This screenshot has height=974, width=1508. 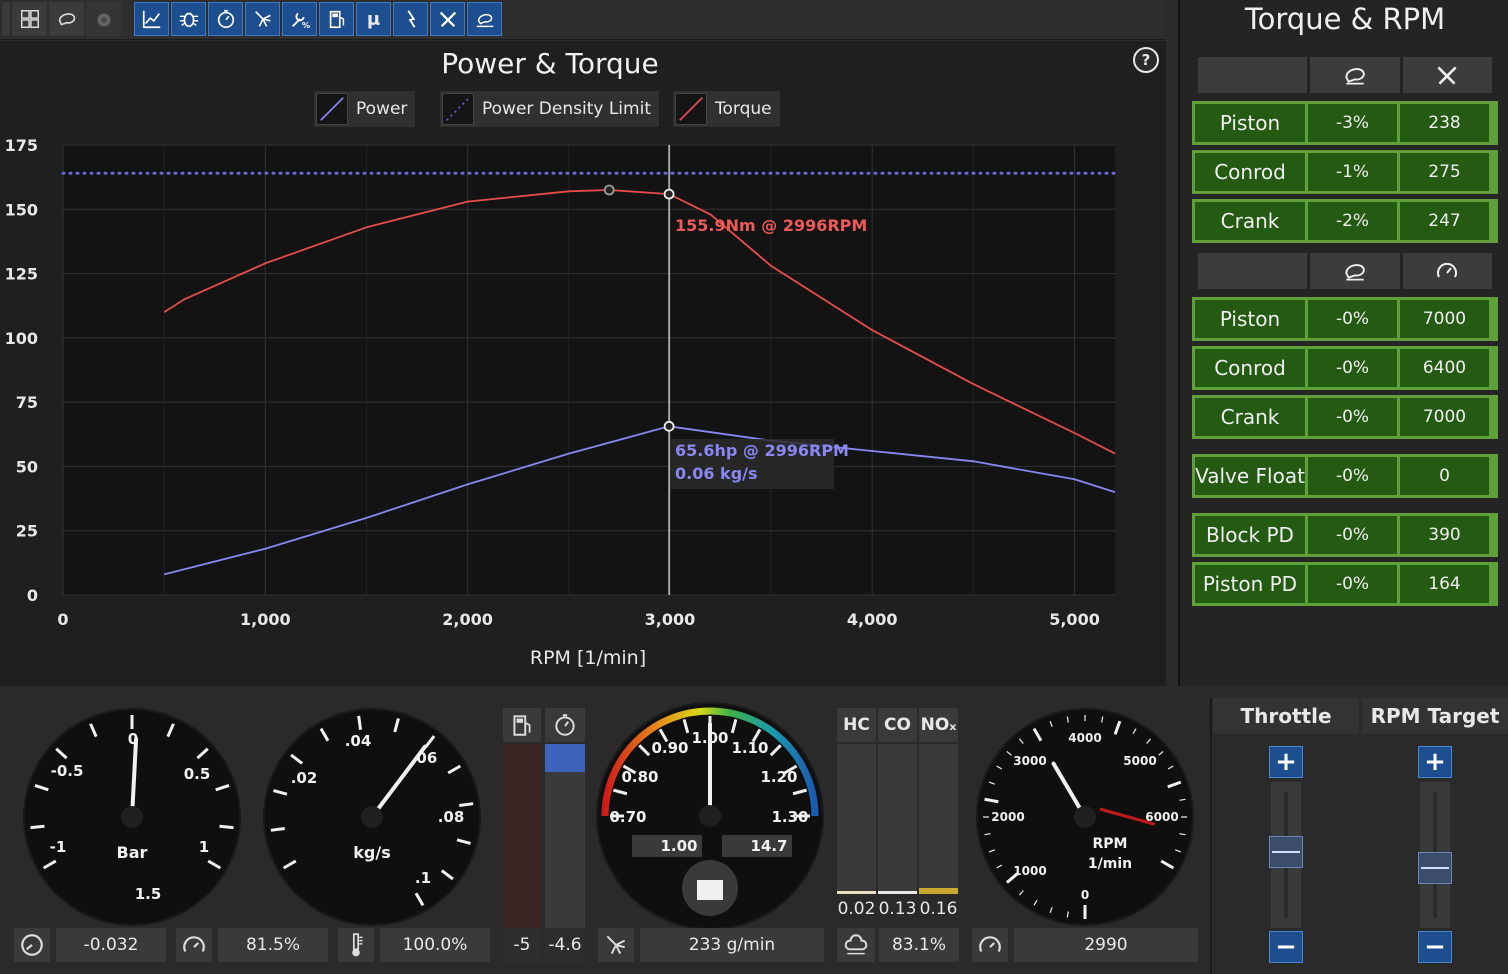 What do you see at coordinates (856, 944) in the screenshot?
I see `cloud-icon` at bounding box center [856, 944].